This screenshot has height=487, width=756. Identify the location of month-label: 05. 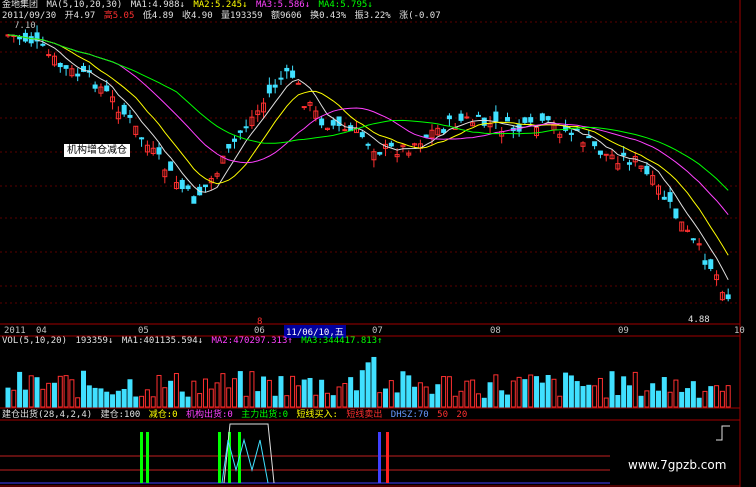
(143, 331).